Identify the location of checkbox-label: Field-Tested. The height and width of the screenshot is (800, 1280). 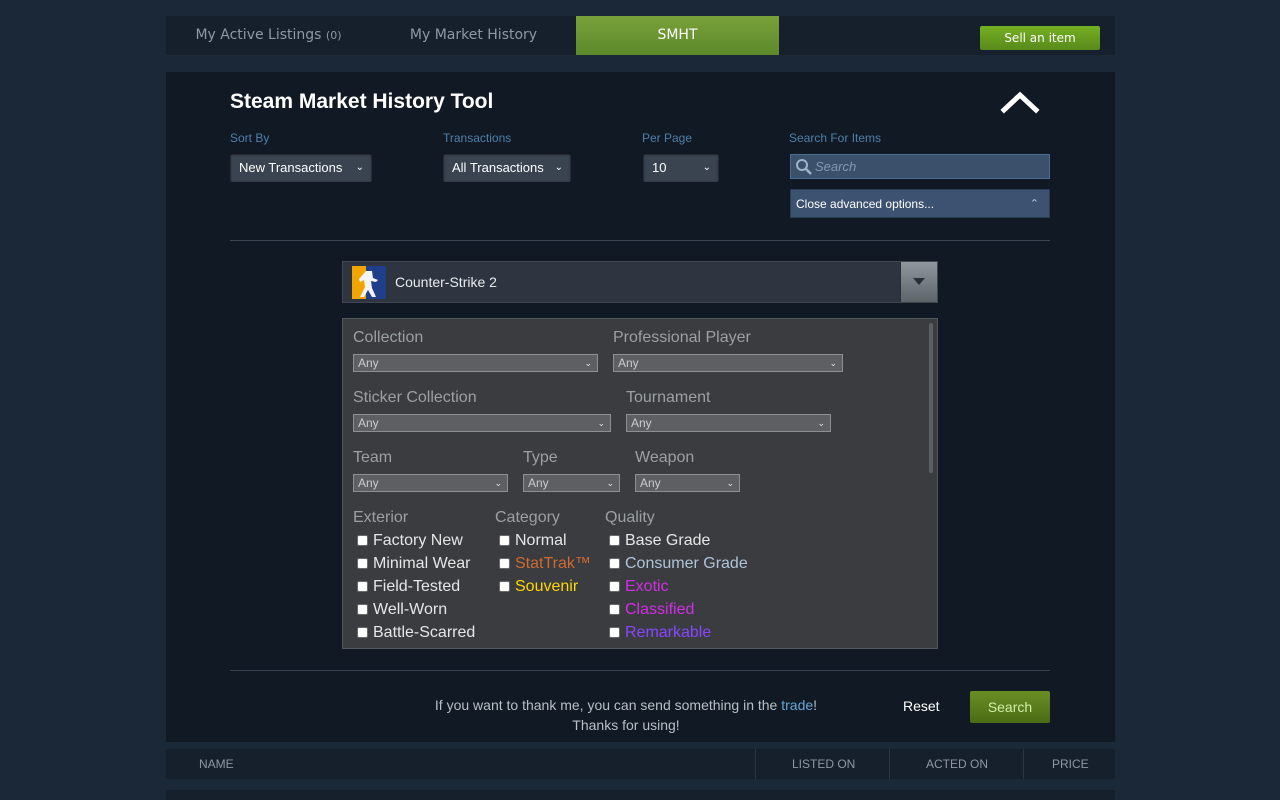
(417, 586).